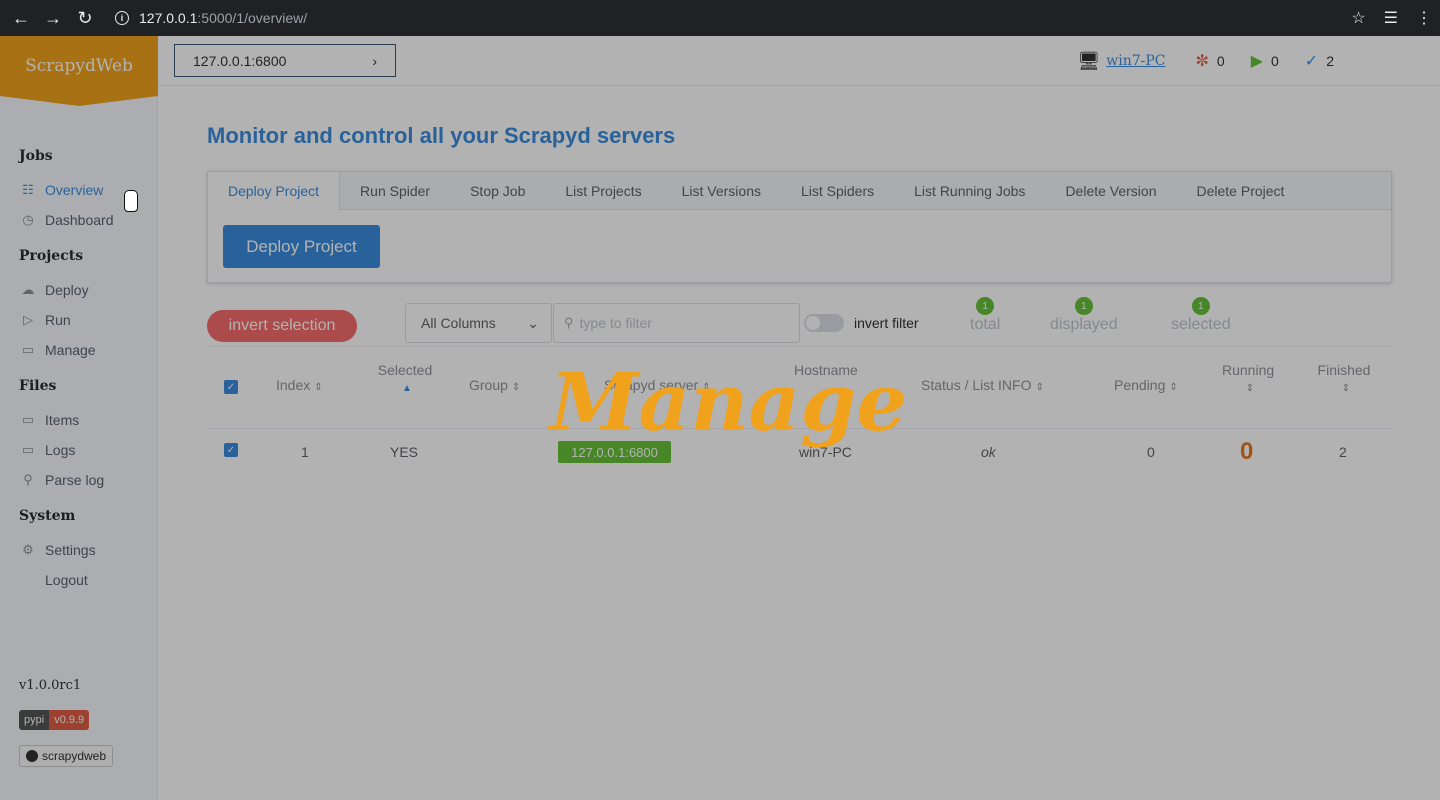 The image size is (1440, 800). What do you see at coordinates (122, 18) in the screenshot?
I see `info-icon: i` at bounding box center [122, 18].